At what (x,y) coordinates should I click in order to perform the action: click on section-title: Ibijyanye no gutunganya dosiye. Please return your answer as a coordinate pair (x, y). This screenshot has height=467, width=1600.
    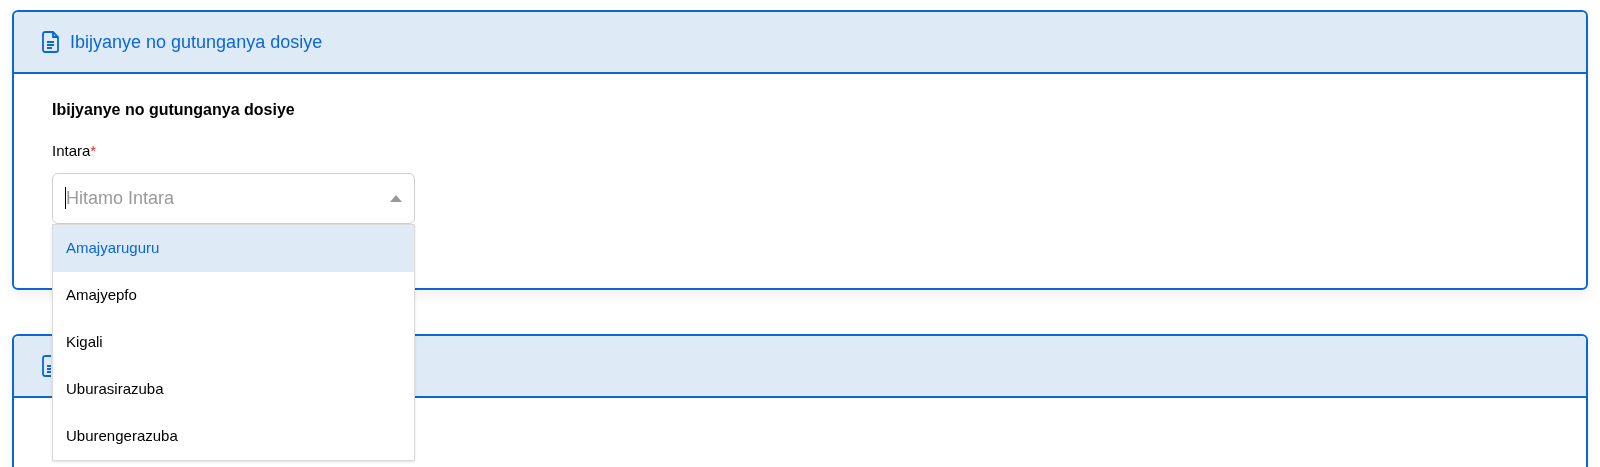
    Looking at the image, I should click on (174, 110).